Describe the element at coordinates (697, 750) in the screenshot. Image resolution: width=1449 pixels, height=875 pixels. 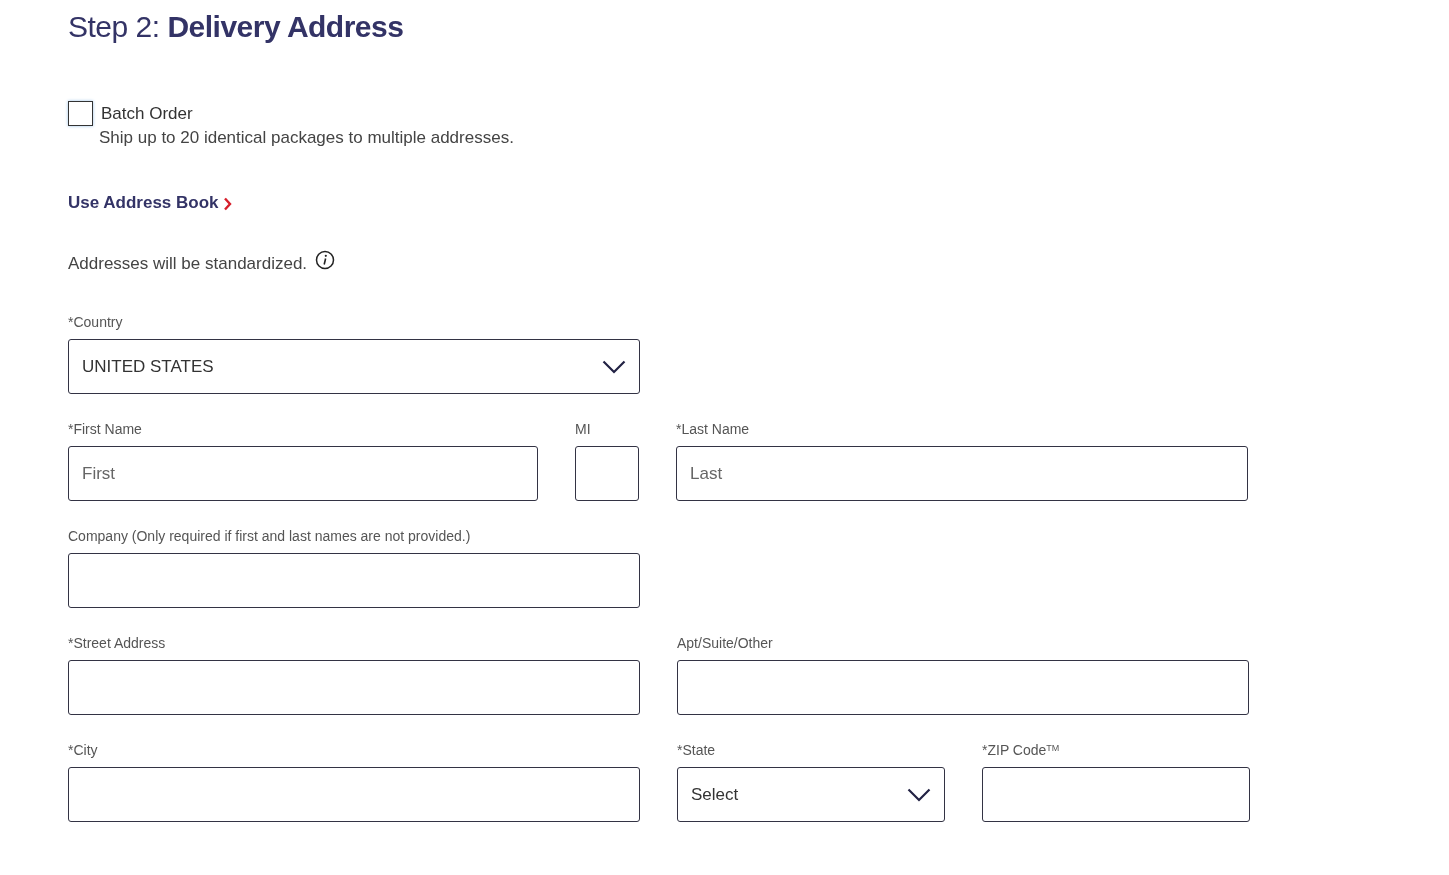
I see `field-label: *State` at that location.